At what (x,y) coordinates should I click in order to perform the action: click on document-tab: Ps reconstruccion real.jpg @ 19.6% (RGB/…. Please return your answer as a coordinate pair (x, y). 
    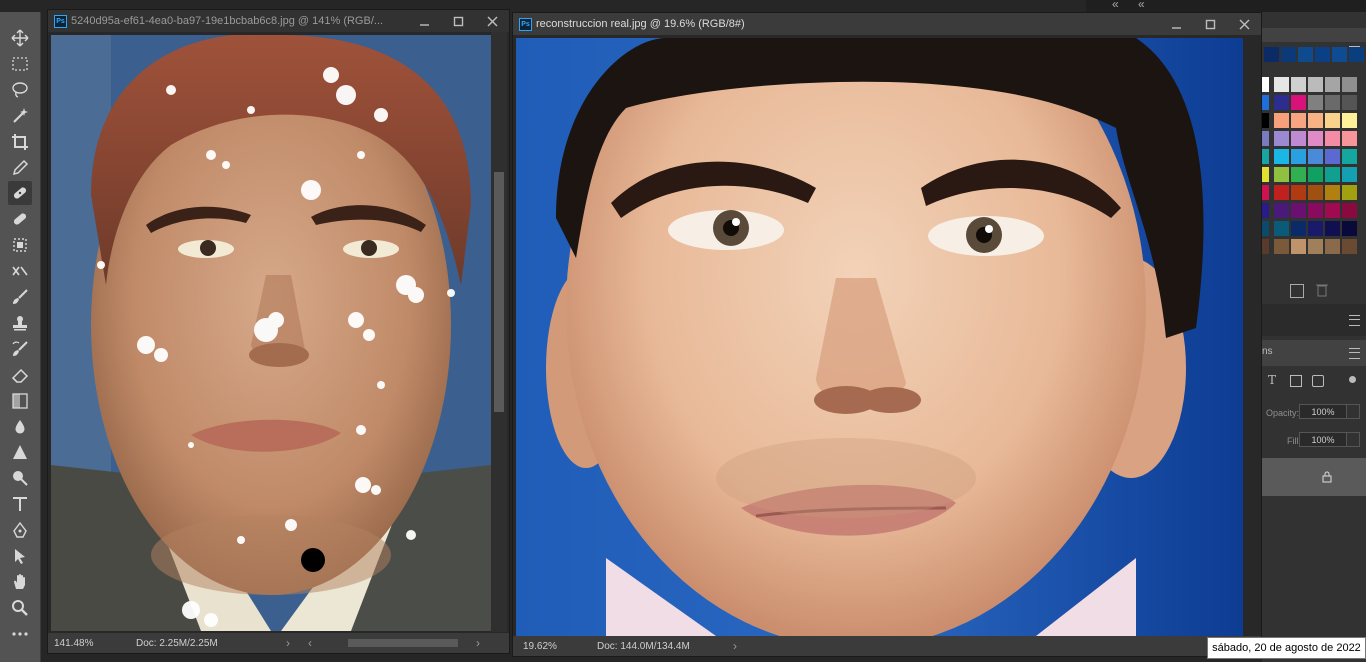
    Looking at the image, I should click on (887, 24).